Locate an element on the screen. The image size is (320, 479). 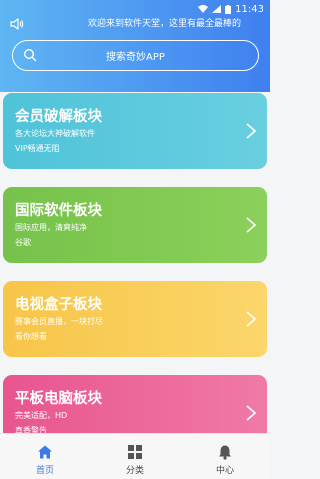
grid-icon is located at coordinates (135, 452).